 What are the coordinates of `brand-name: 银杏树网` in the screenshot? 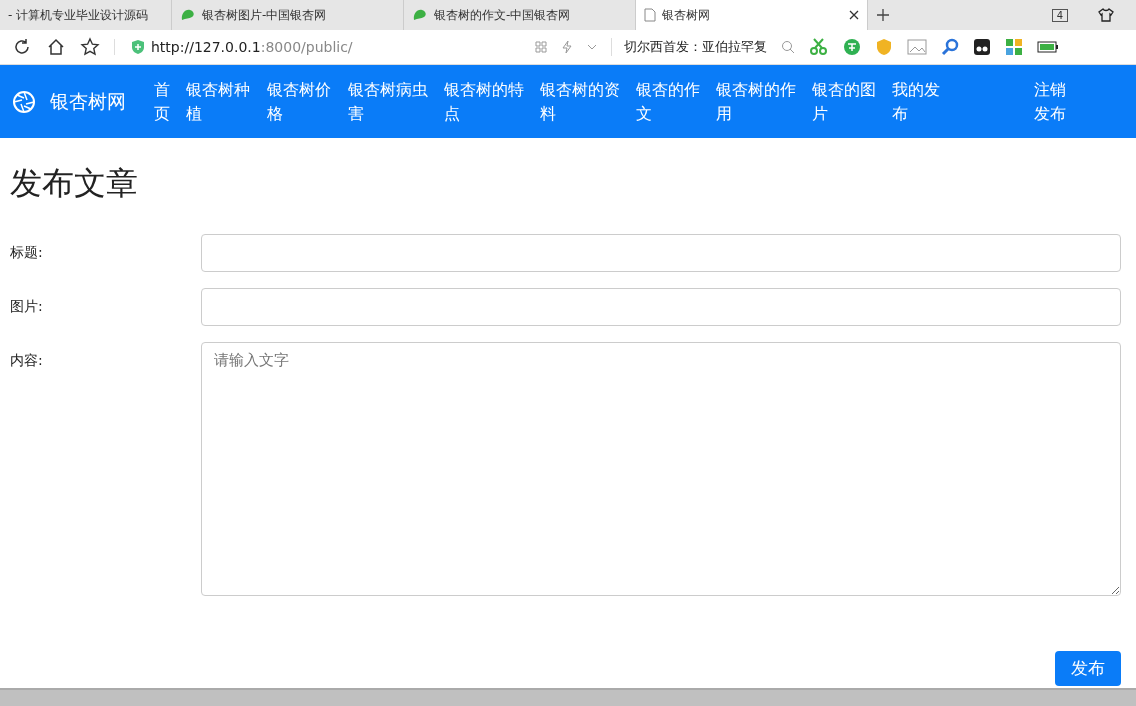 It's located at (88, 101).